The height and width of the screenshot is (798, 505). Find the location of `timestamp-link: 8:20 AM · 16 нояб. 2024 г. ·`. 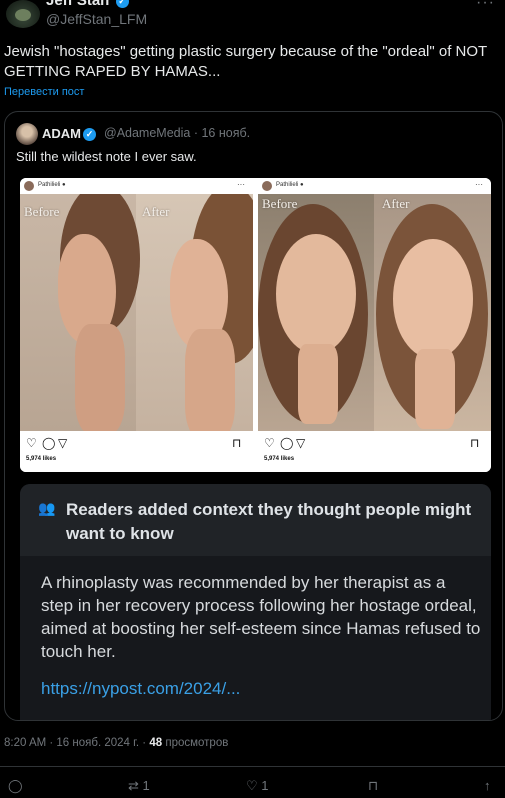

timestamp-link: 8:20 AM · 16 нояб. 2024 г. · is located at coordinates (75, 743).